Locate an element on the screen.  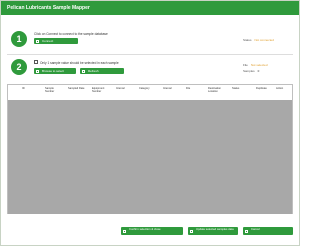
update-samples-button: Update selected samples data is located at coordinates (213, 231).